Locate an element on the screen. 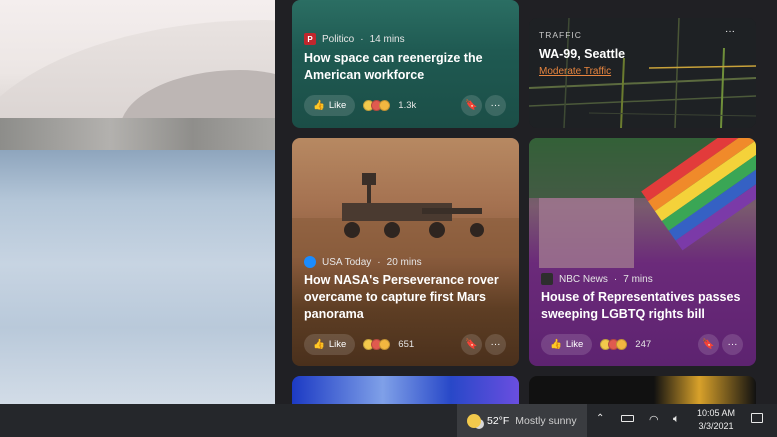 Image resolution: width=777 pixels, height=437 pixels. article-time: 20 mins is located at coordinates (404, 262).